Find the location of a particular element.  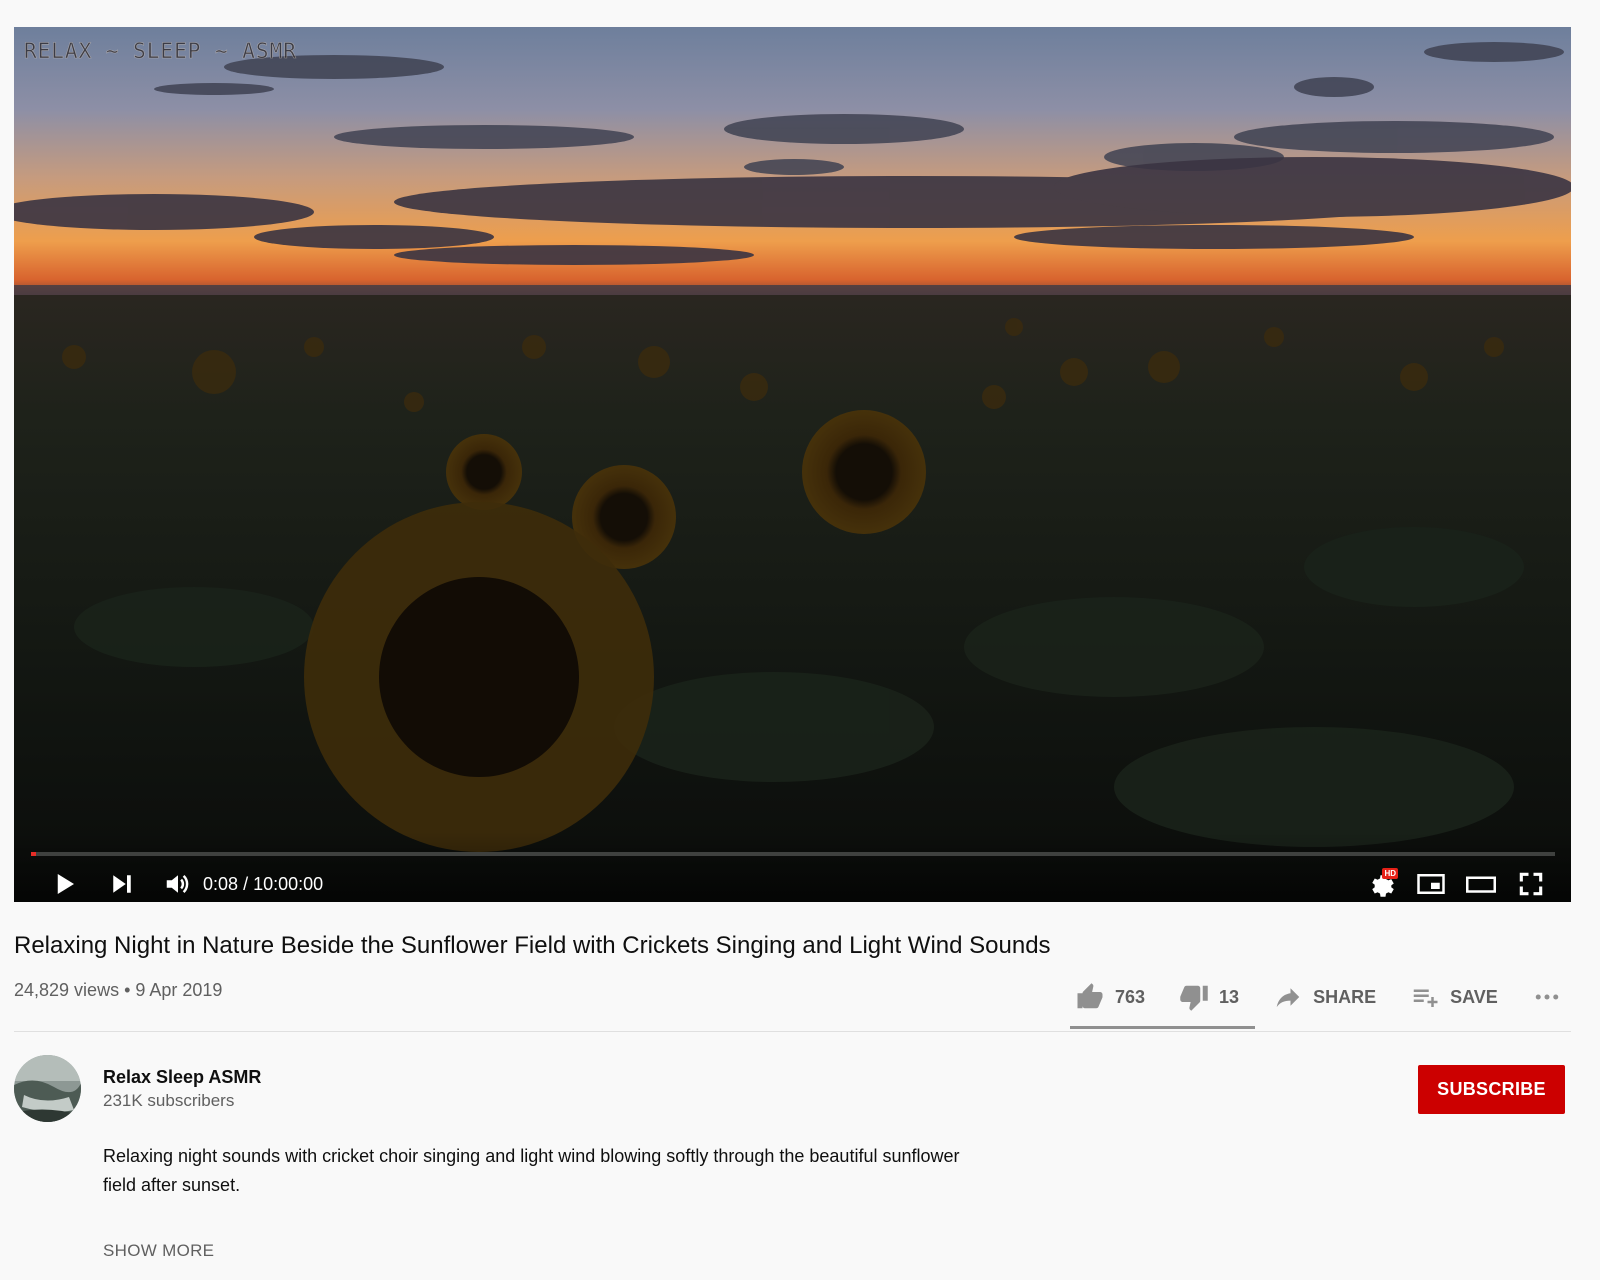

share-arrow-icon is located at coordinates (1288, 997).